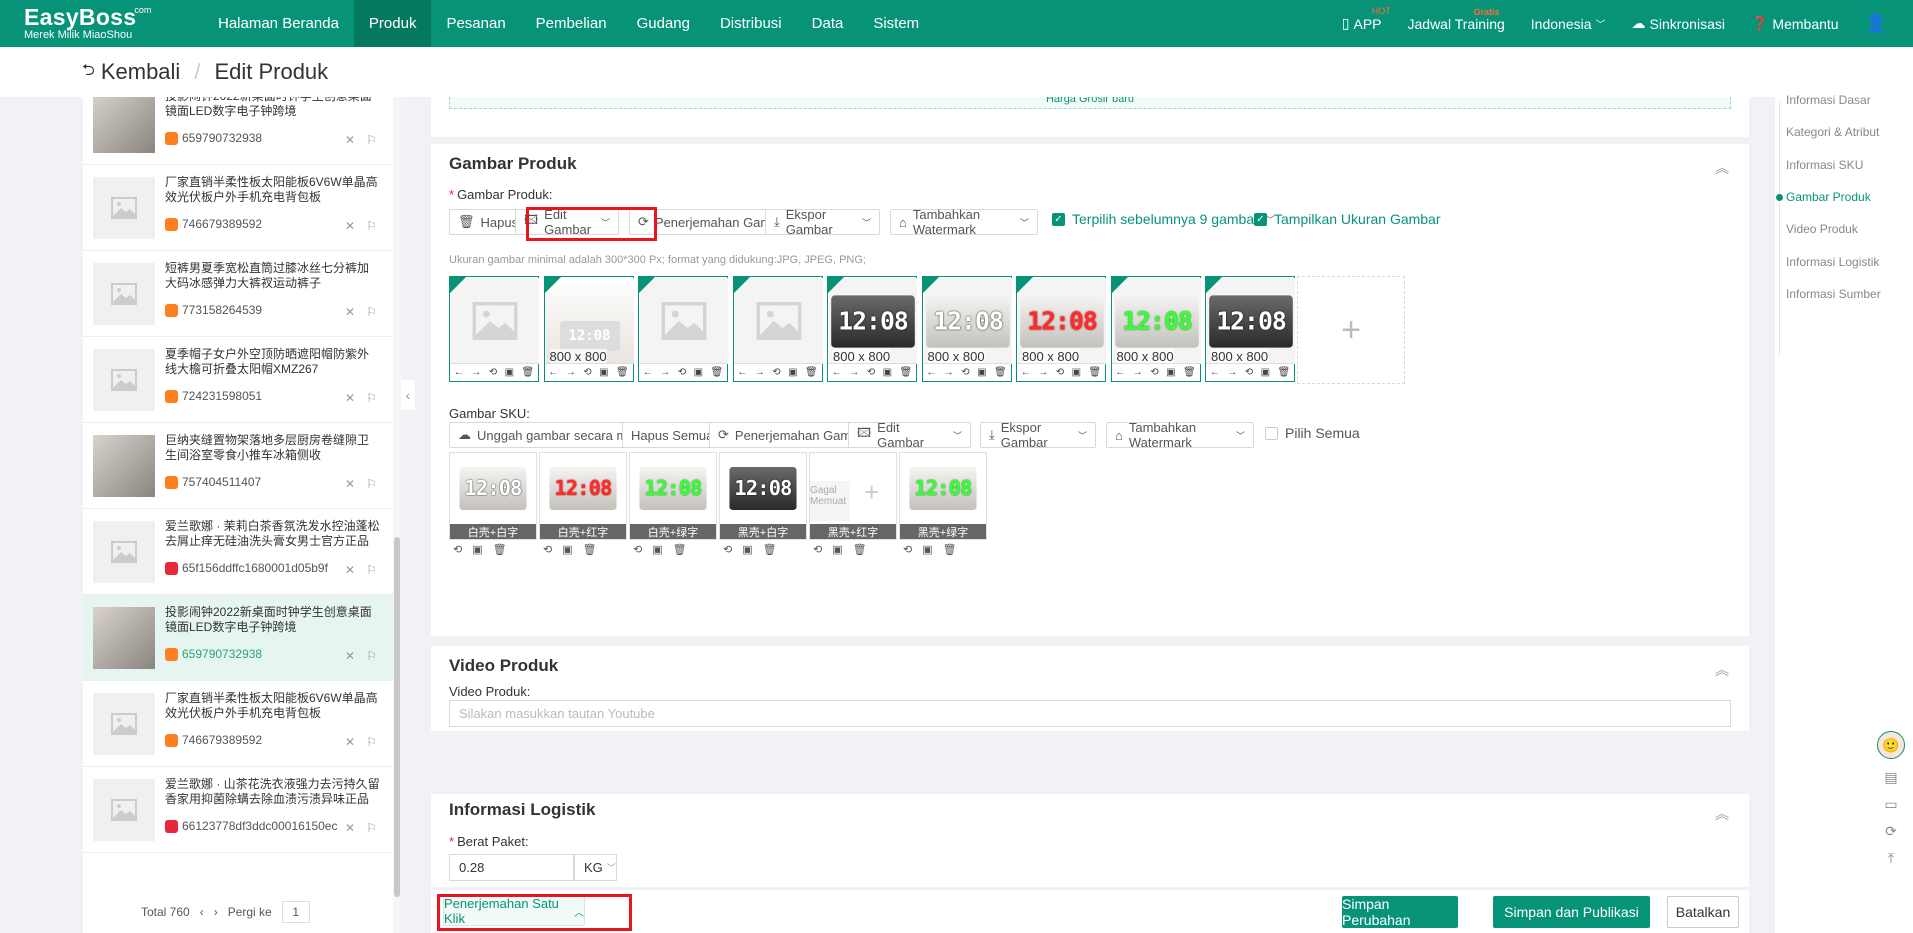  What do you see at coordinates (216, 912) in the screenshot?
I see `next-page-icon: ›` at bounding box center [216, 912].